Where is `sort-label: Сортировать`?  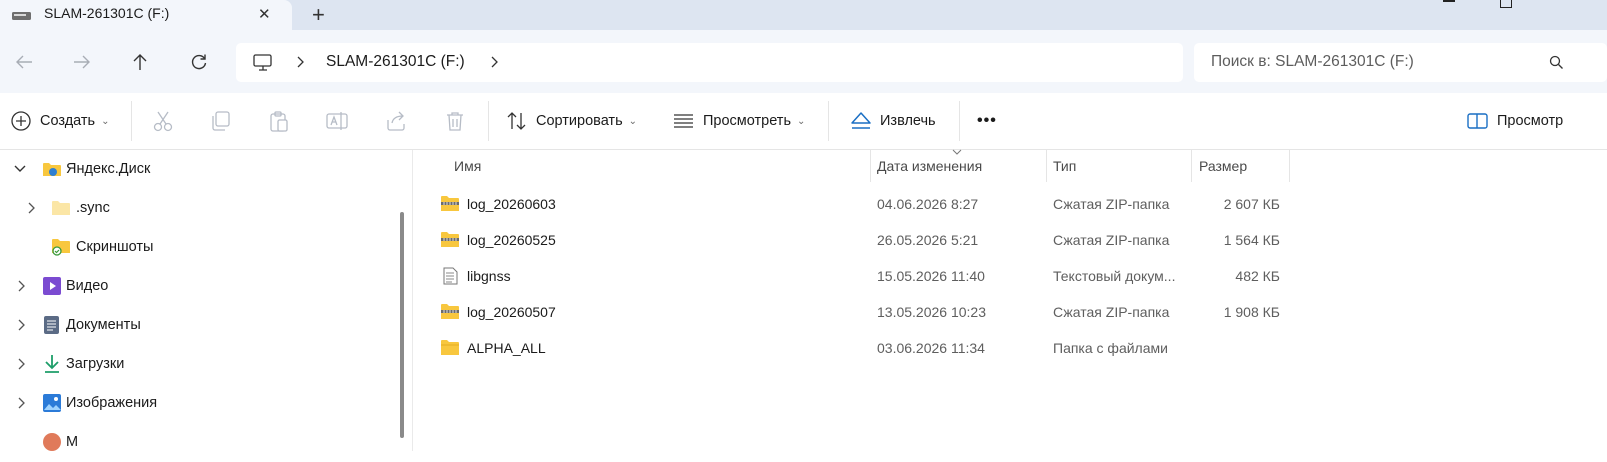
sort-label: Сортировать is located at coordinates (579, 121).